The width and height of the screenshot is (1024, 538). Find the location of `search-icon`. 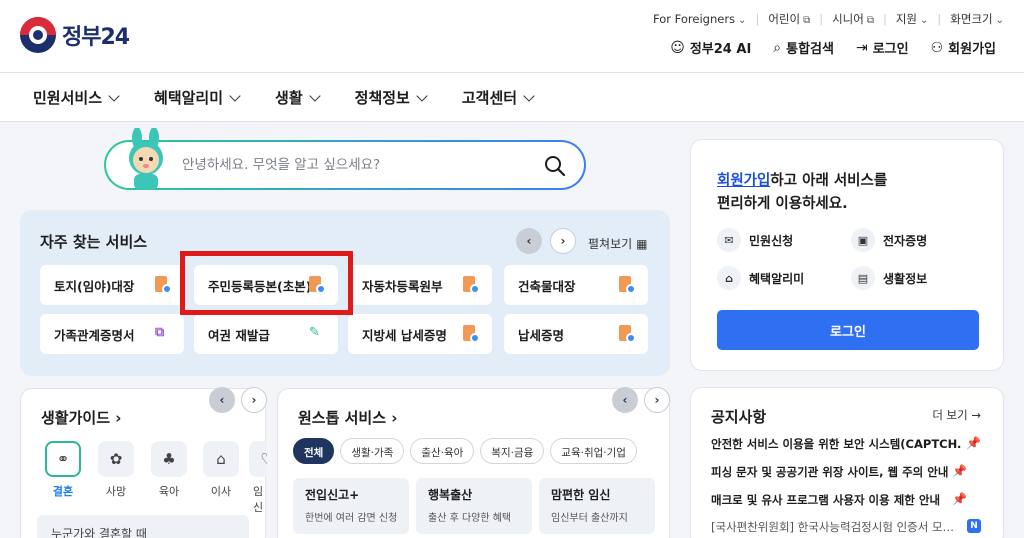

search-icon is located at coordinates (555, 166).